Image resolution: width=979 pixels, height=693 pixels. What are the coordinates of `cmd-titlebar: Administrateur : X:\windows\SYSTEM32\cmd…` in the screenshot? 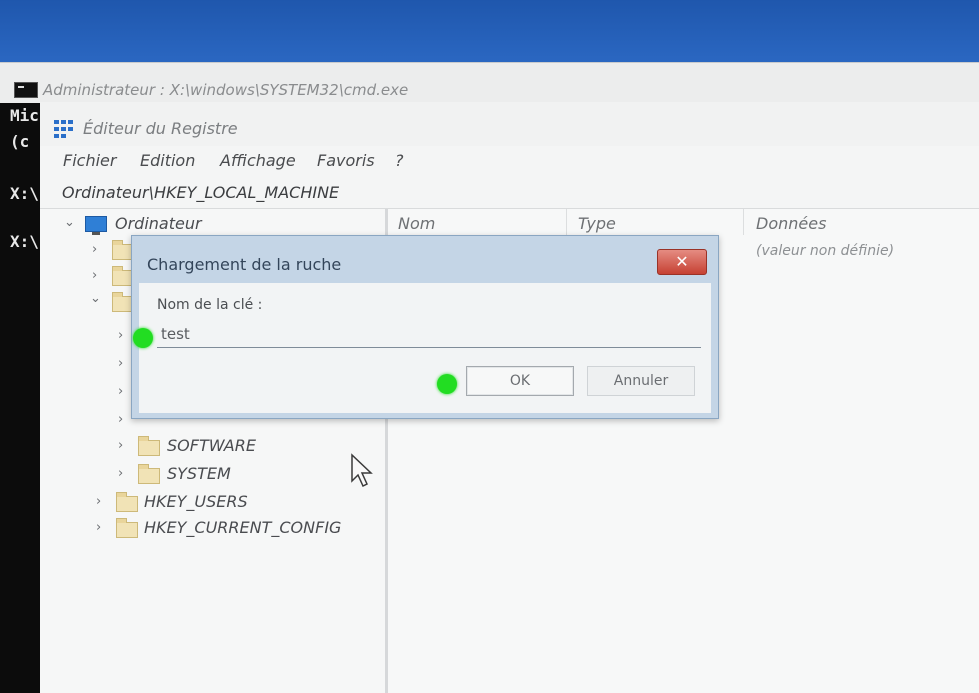 It's located at (489, 82).